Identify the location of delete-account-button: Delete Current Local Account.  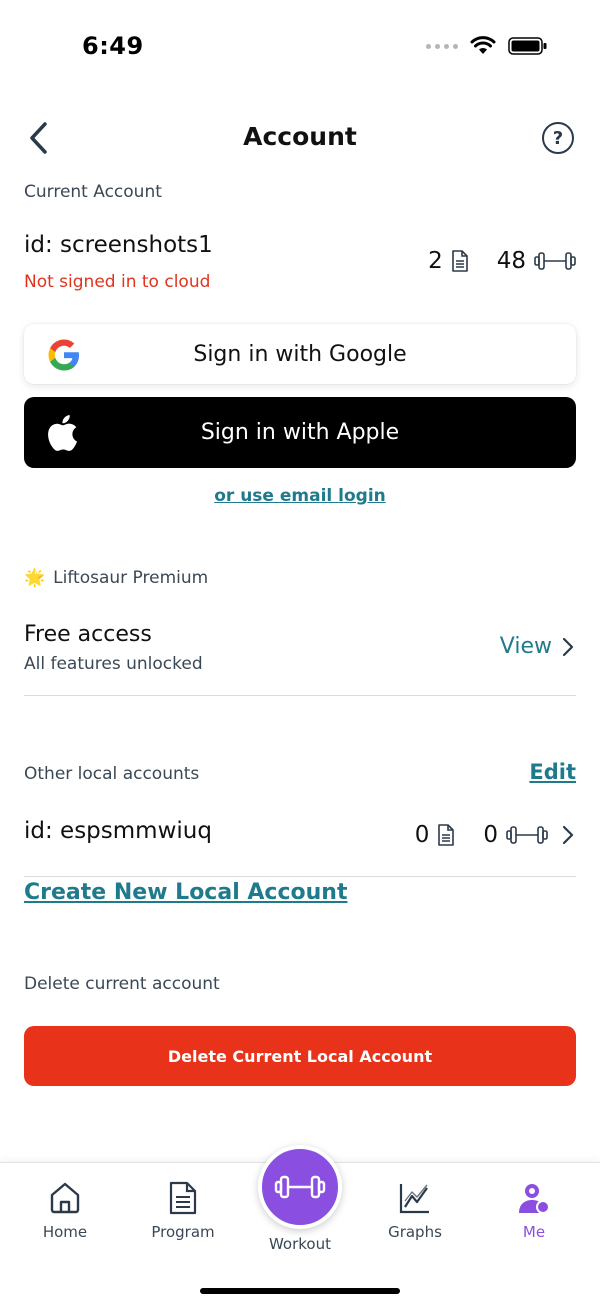
(300, 1056).